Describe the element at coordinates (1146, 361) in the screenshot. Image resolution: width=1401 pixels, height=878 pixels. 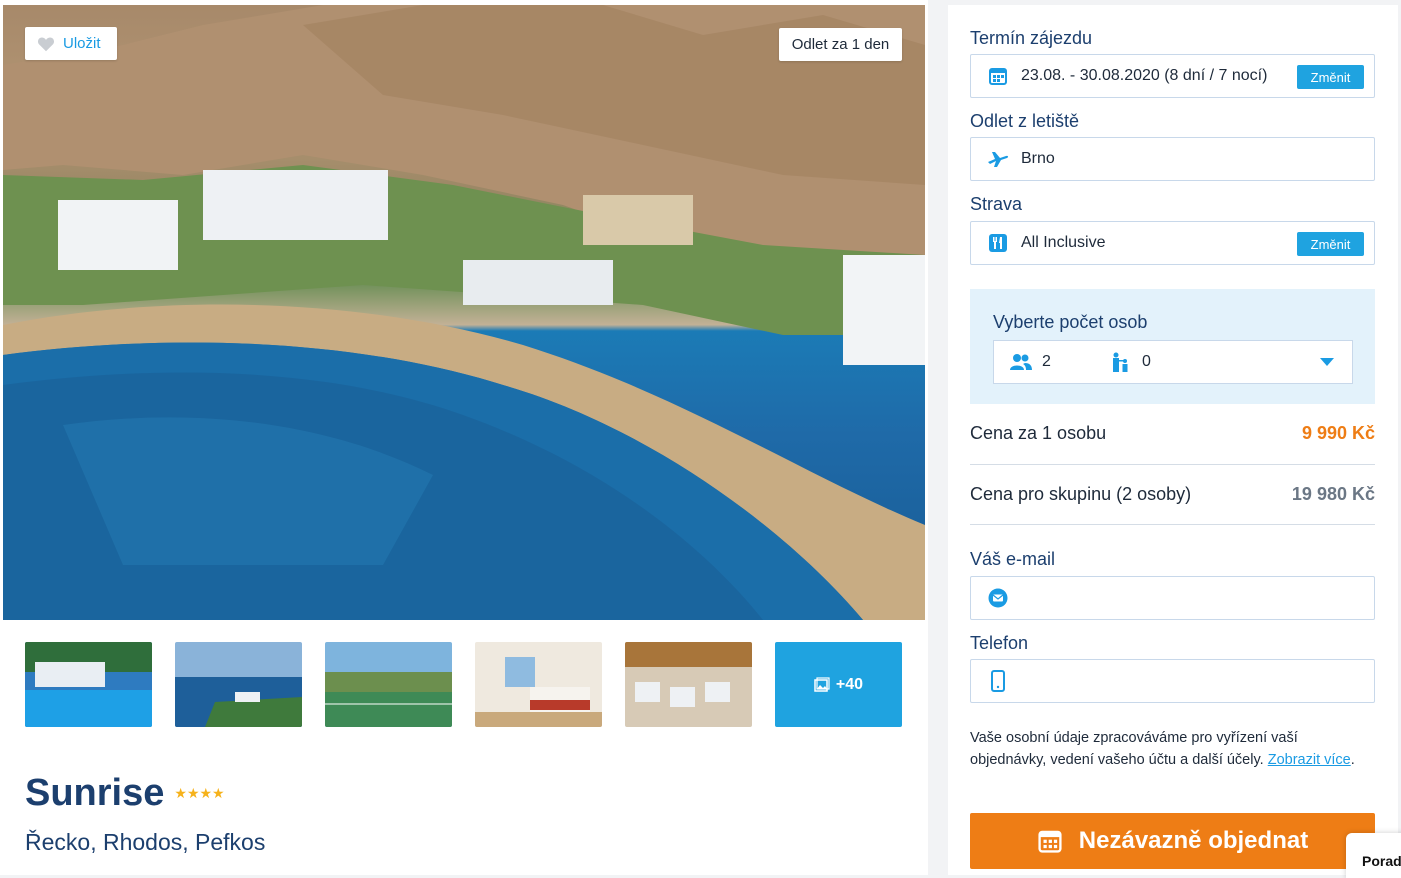
I see `children-count: 0` at that location.